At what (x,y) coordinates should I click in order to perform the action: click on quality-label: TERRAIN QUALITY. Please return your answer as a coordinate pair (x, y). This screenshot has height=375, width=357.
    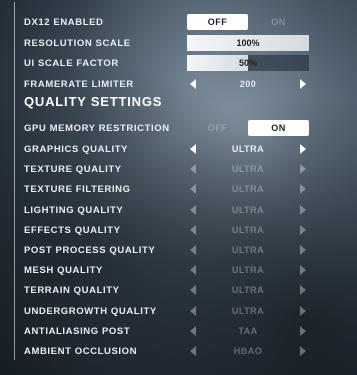
    Looking at the image, I should click on (72, 290).